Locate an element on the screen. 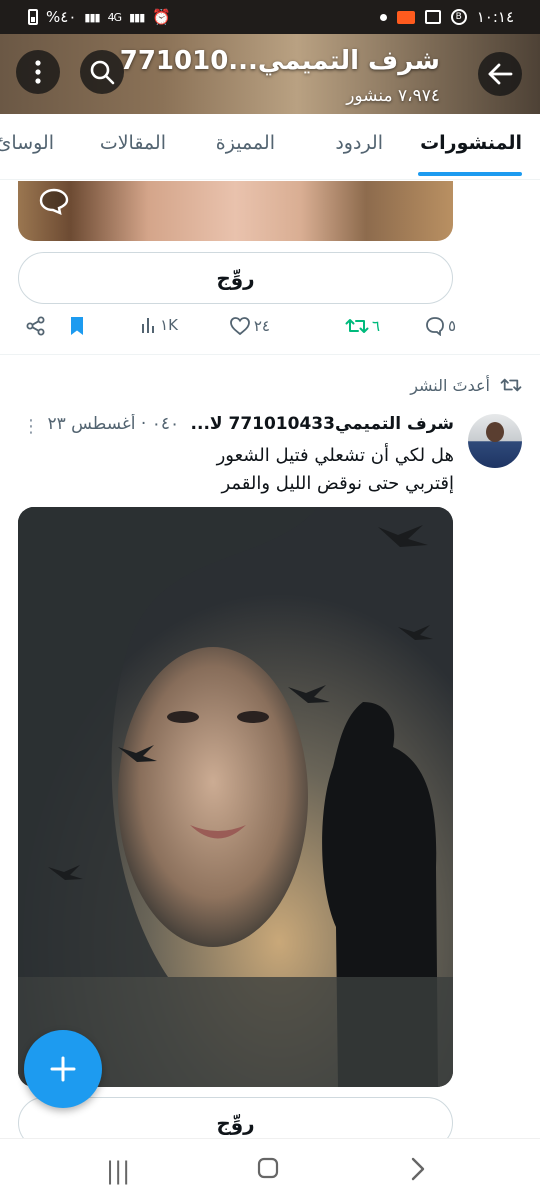  avatar is located at coordinates (495, 441).